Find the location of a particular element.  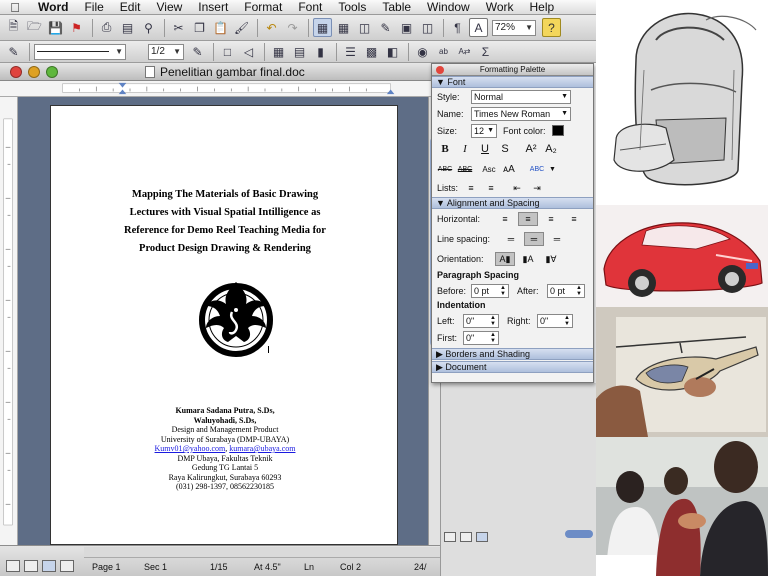

align-left-icon: ≡ is located at coordinates (505, 219).